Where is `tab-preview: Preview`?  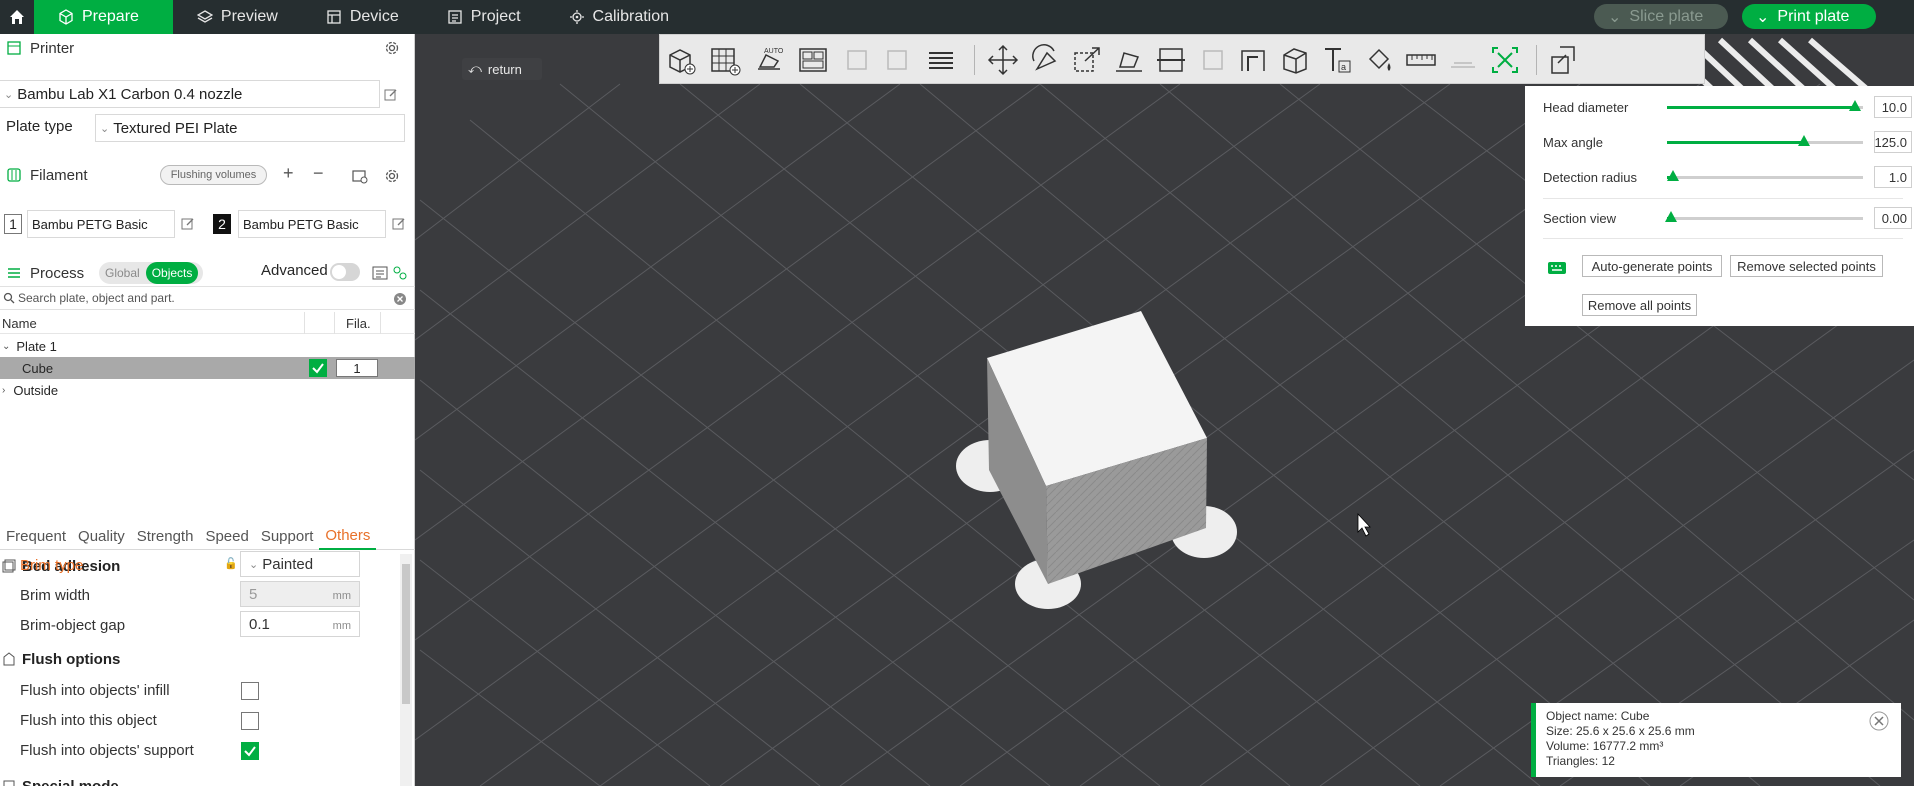
tab-preview: Preview is located at coordinates (237, 17).